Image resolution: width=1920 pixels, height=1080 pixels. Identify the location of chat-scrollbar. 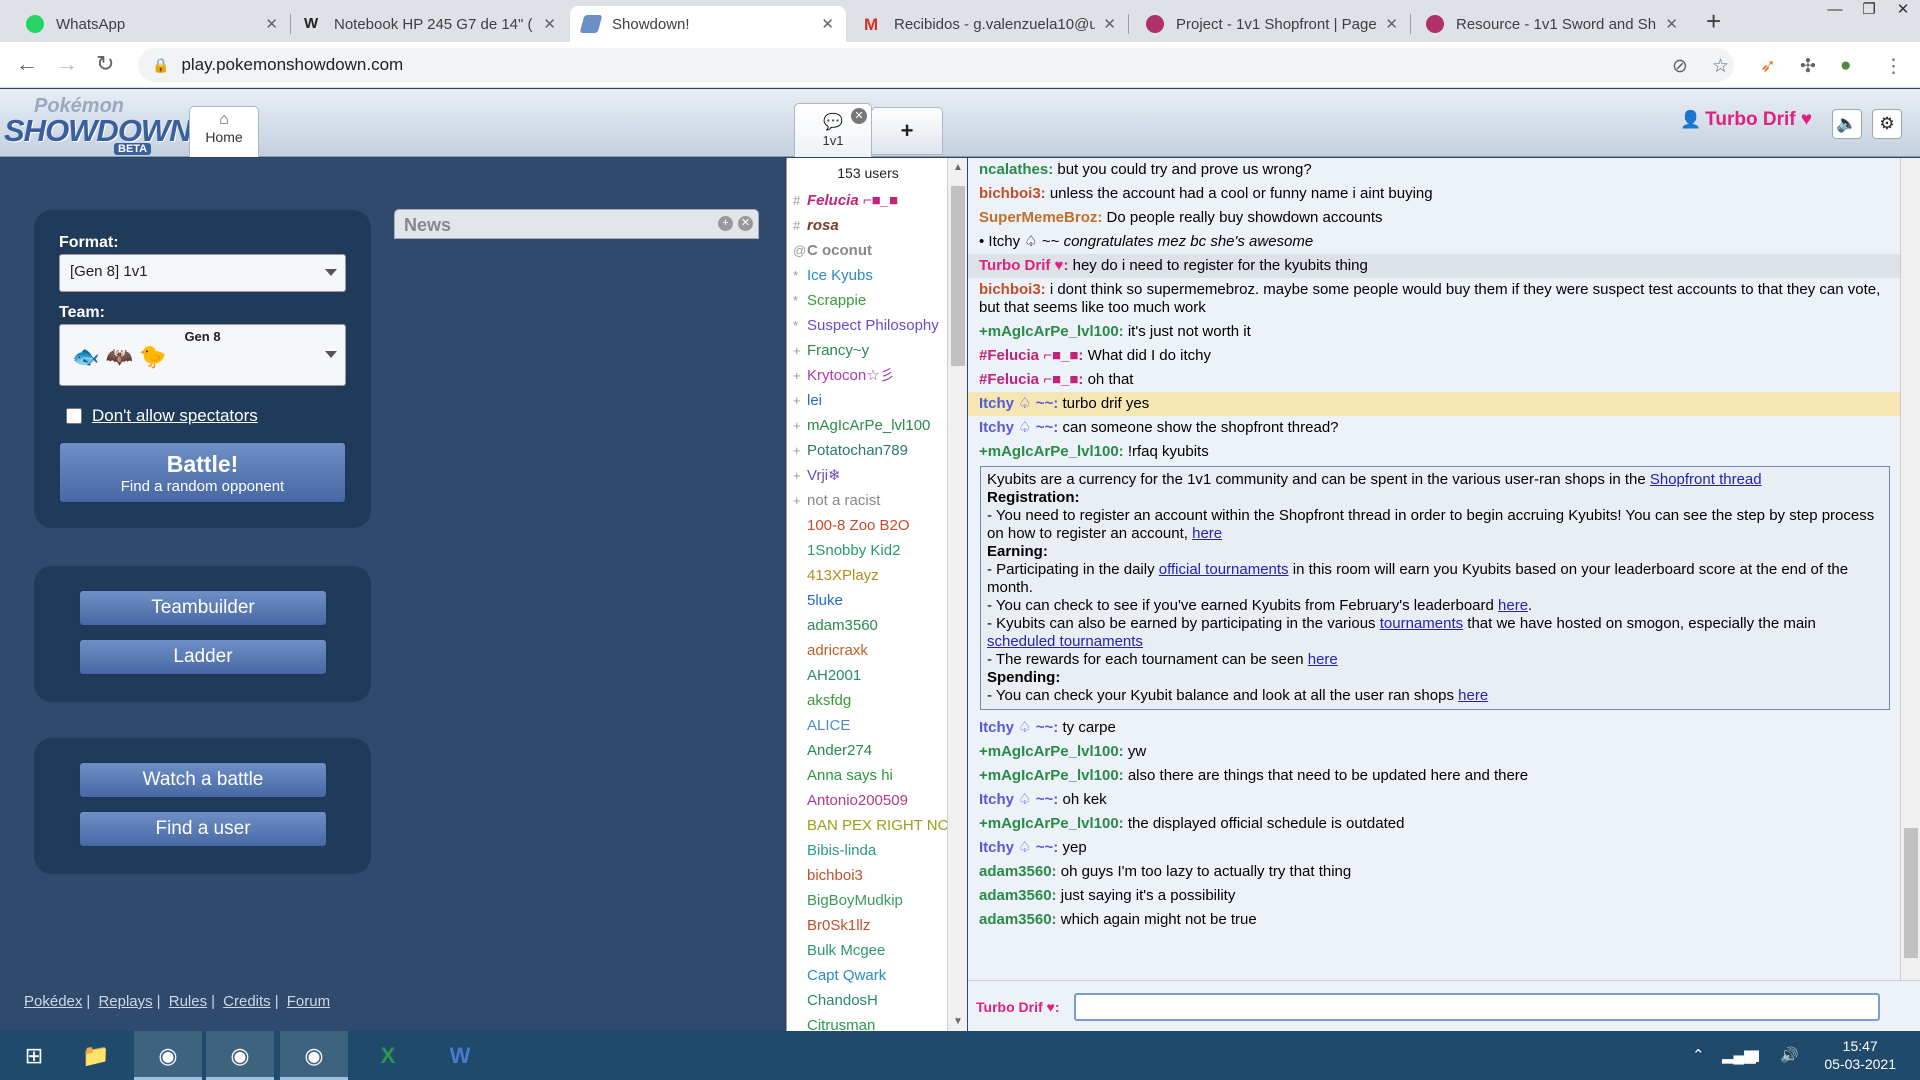
(1910, 569).